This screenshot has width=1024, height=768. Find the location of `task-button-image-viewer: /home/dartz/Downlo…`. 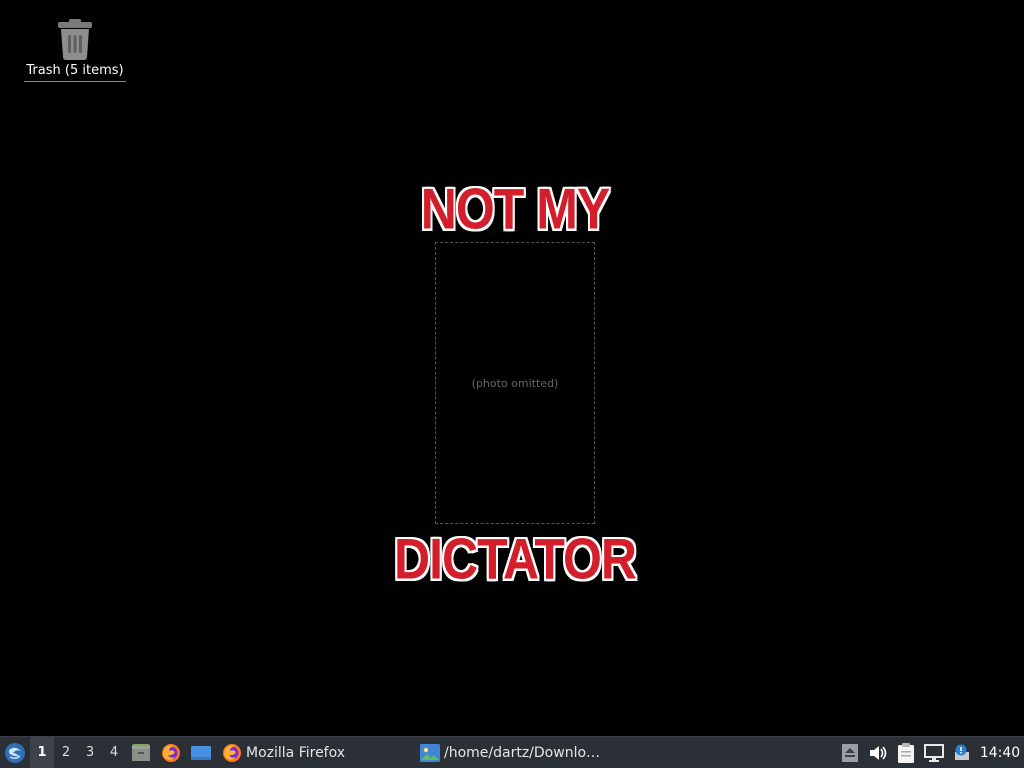

task-button-image-viewer: /home/dartz/Downlo… is located at coordinates (519, 752).